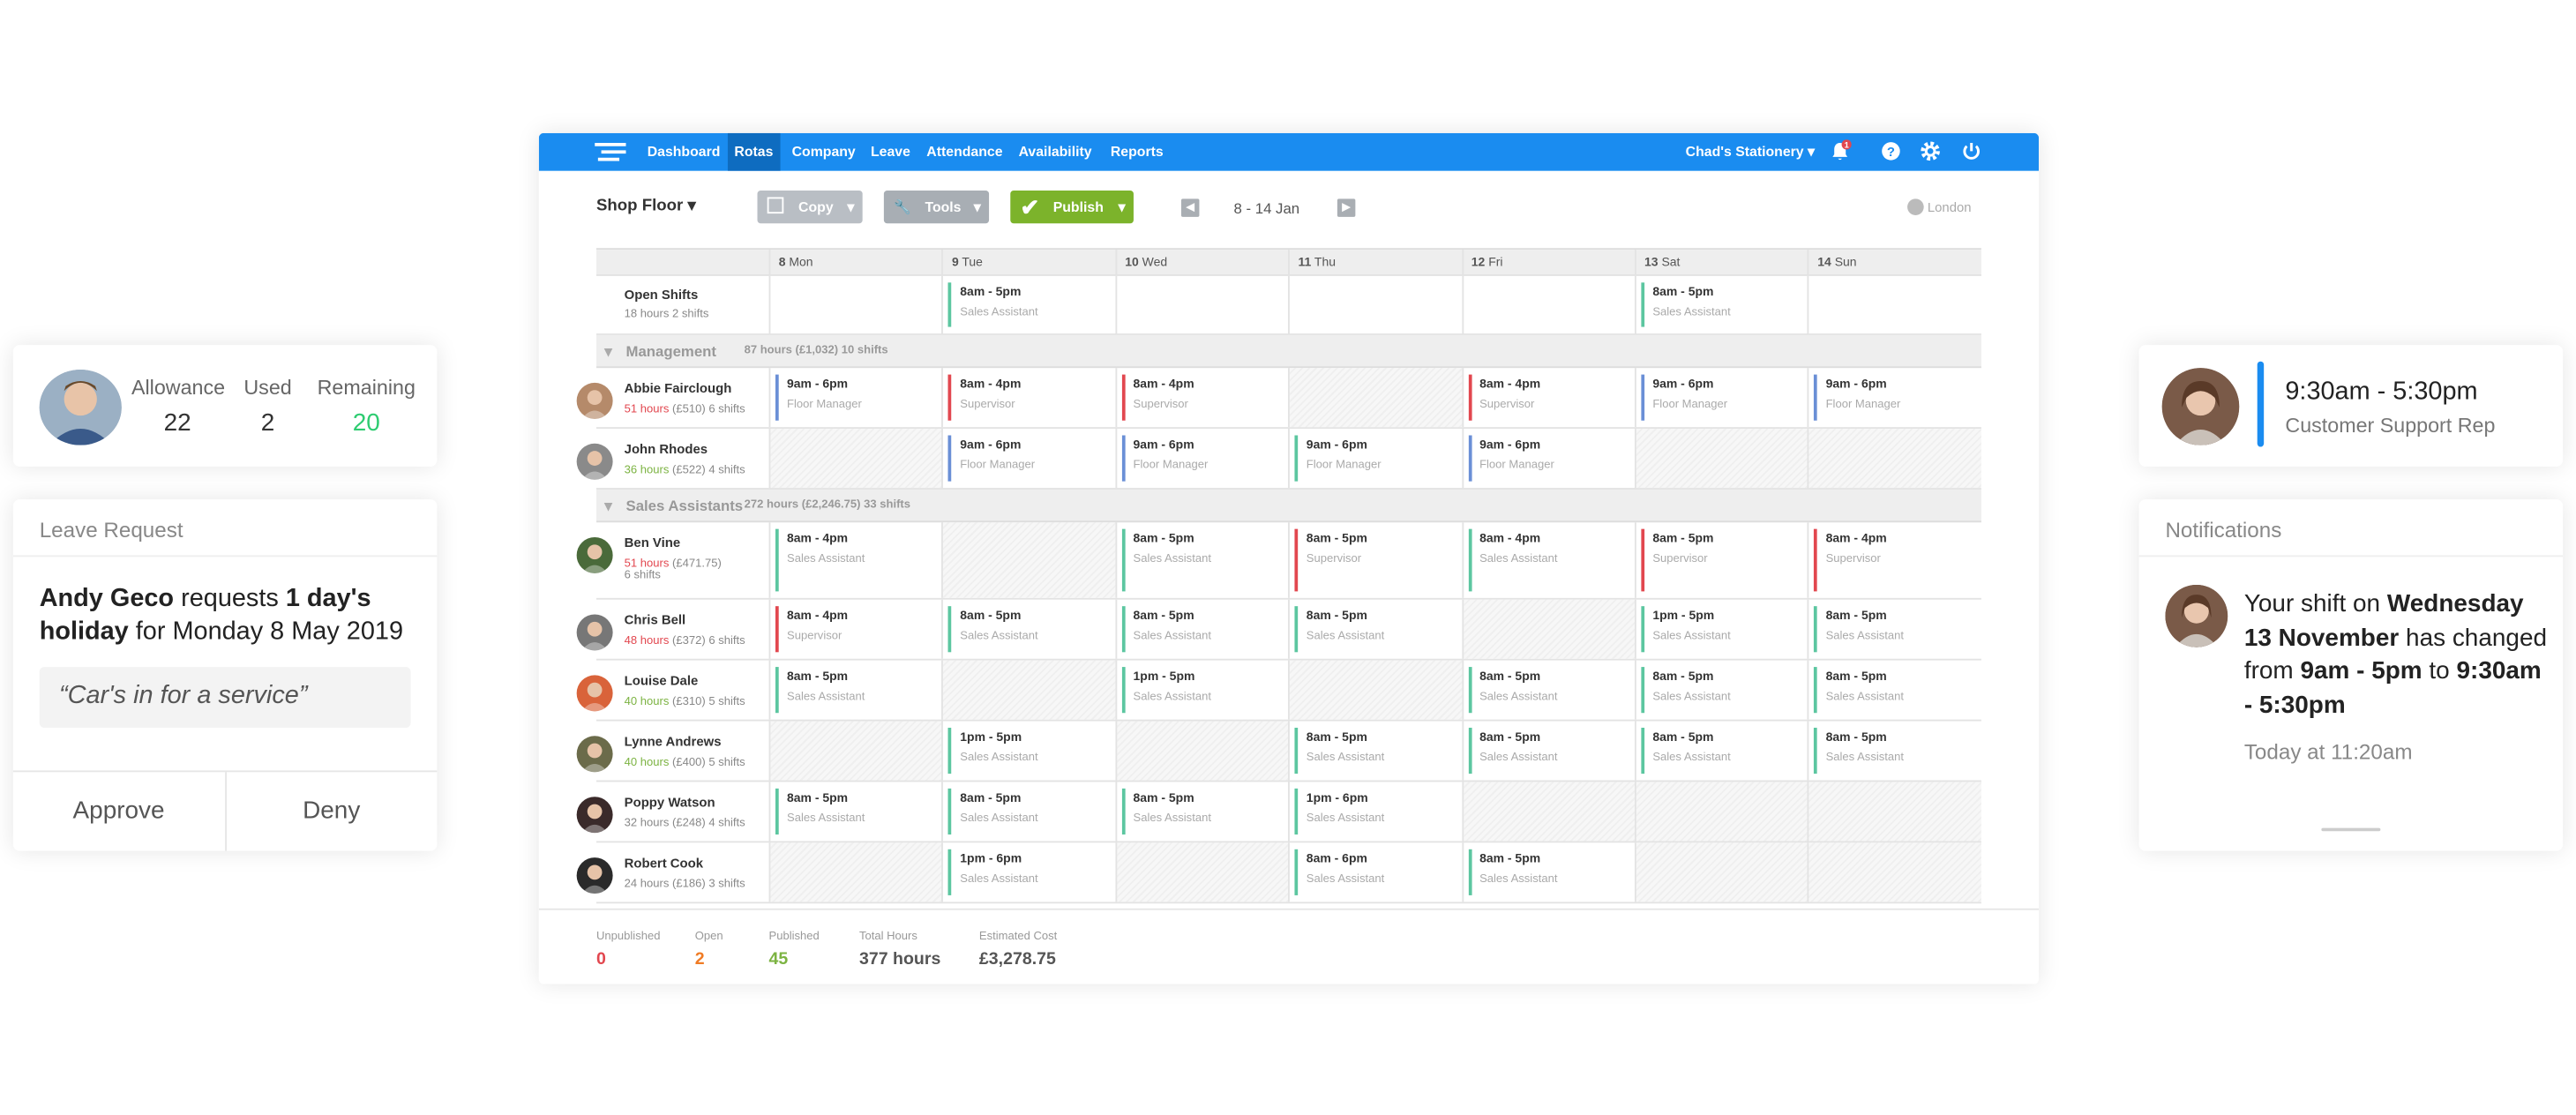 This screenshot has width=2576, height=1115. What do you see at coordinates (673, 560) in the screenshot?
I see `employee-info: Ben Vine 51 hours (£471.75) 6 shifts` at bounding box center [673, 560].